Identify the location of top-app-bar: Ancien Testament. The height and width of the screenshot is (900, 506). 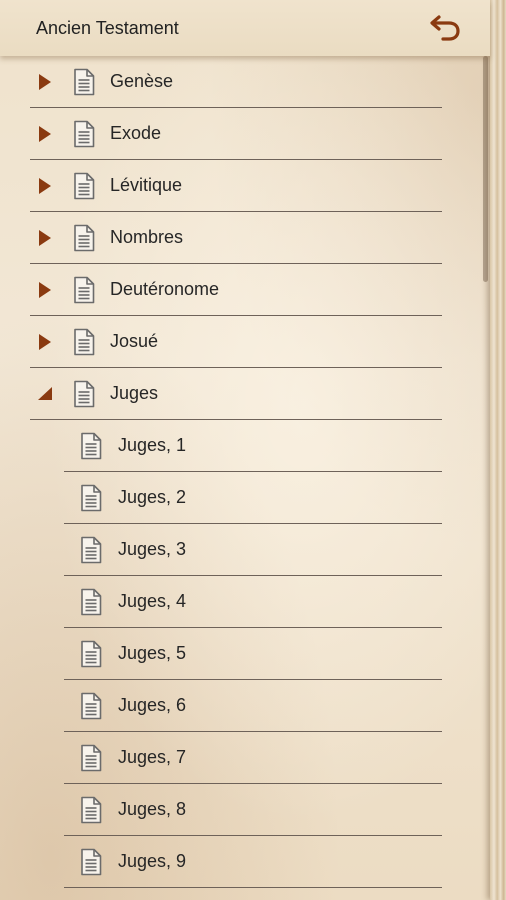
(245, 28).